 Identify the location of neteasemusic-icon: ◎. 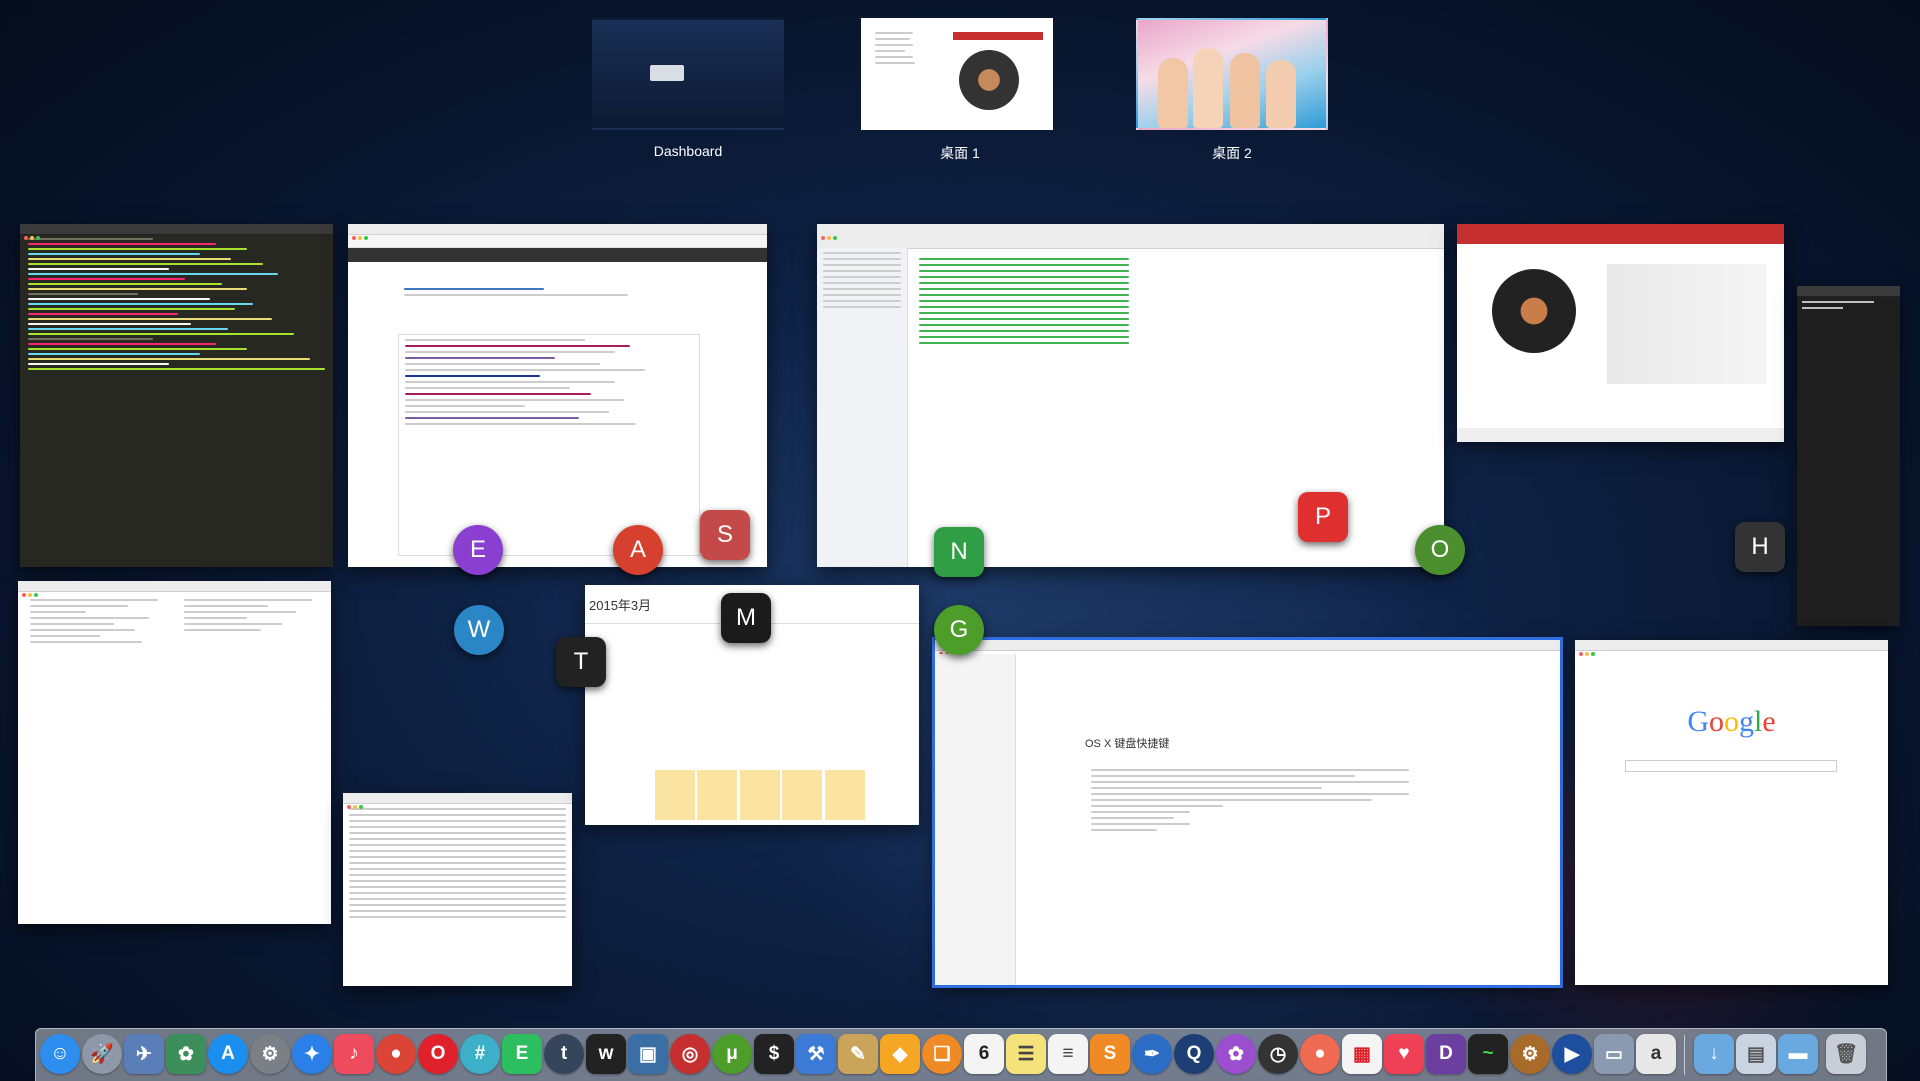
(690, 1054).